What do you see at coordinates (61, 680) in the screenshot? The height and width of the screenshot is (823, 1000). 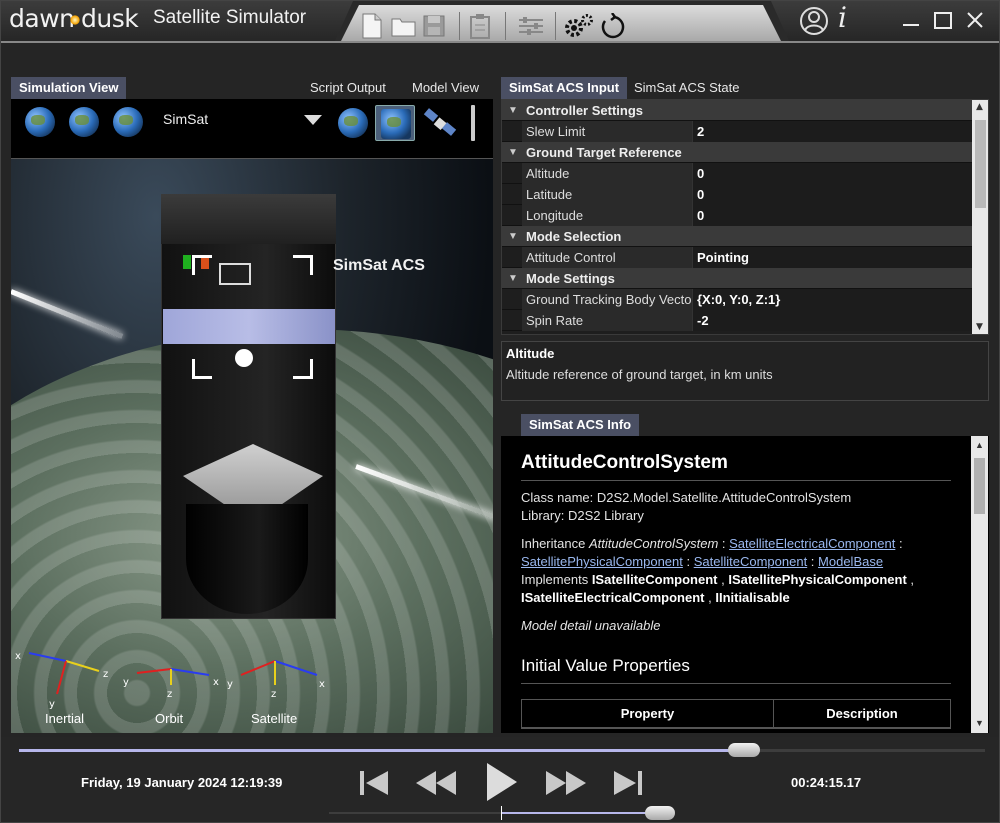 I see `inertial-axes-icon: x z y` at bounding box center [61, 680].